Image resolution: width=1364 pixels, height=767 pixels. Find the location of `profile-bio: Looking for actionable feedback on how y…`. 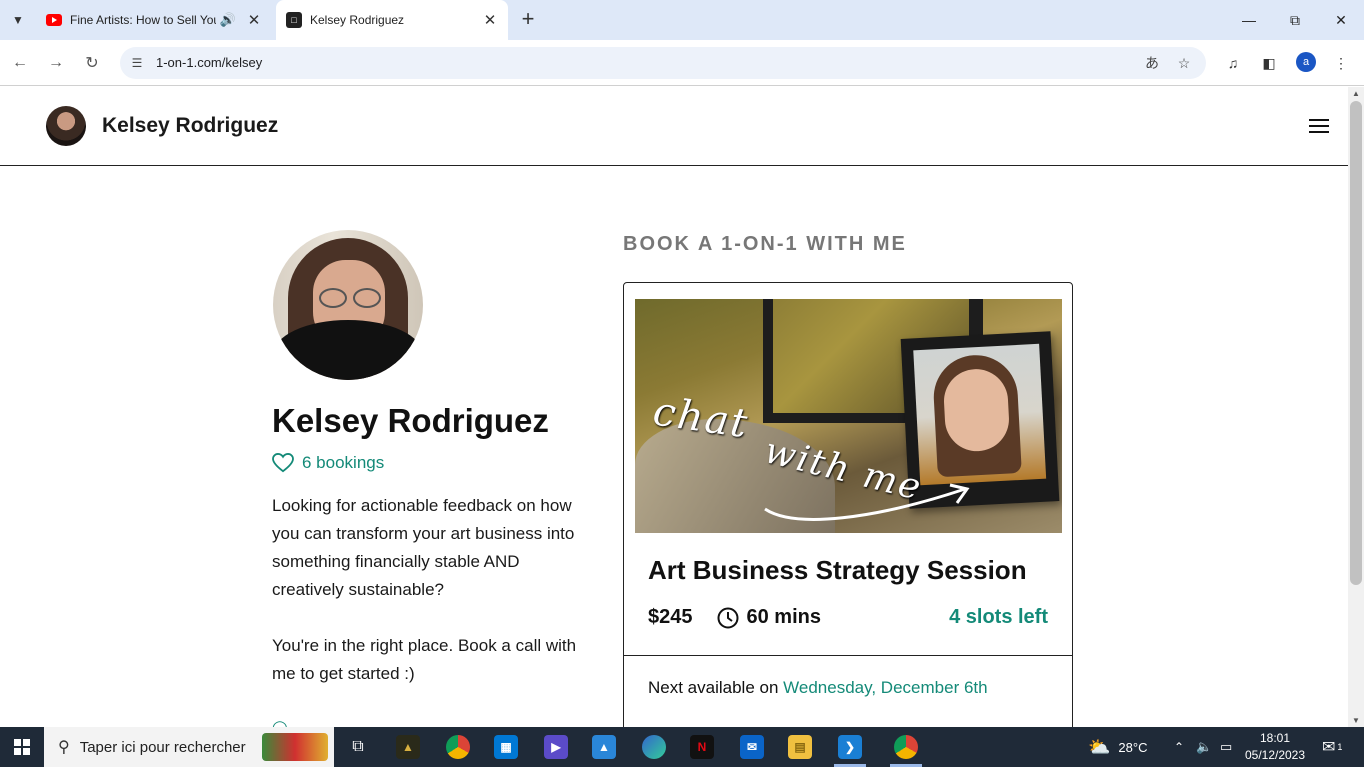

profile-bio: Looking for actionable feedback on how y… is located at coordinates (432, 604).